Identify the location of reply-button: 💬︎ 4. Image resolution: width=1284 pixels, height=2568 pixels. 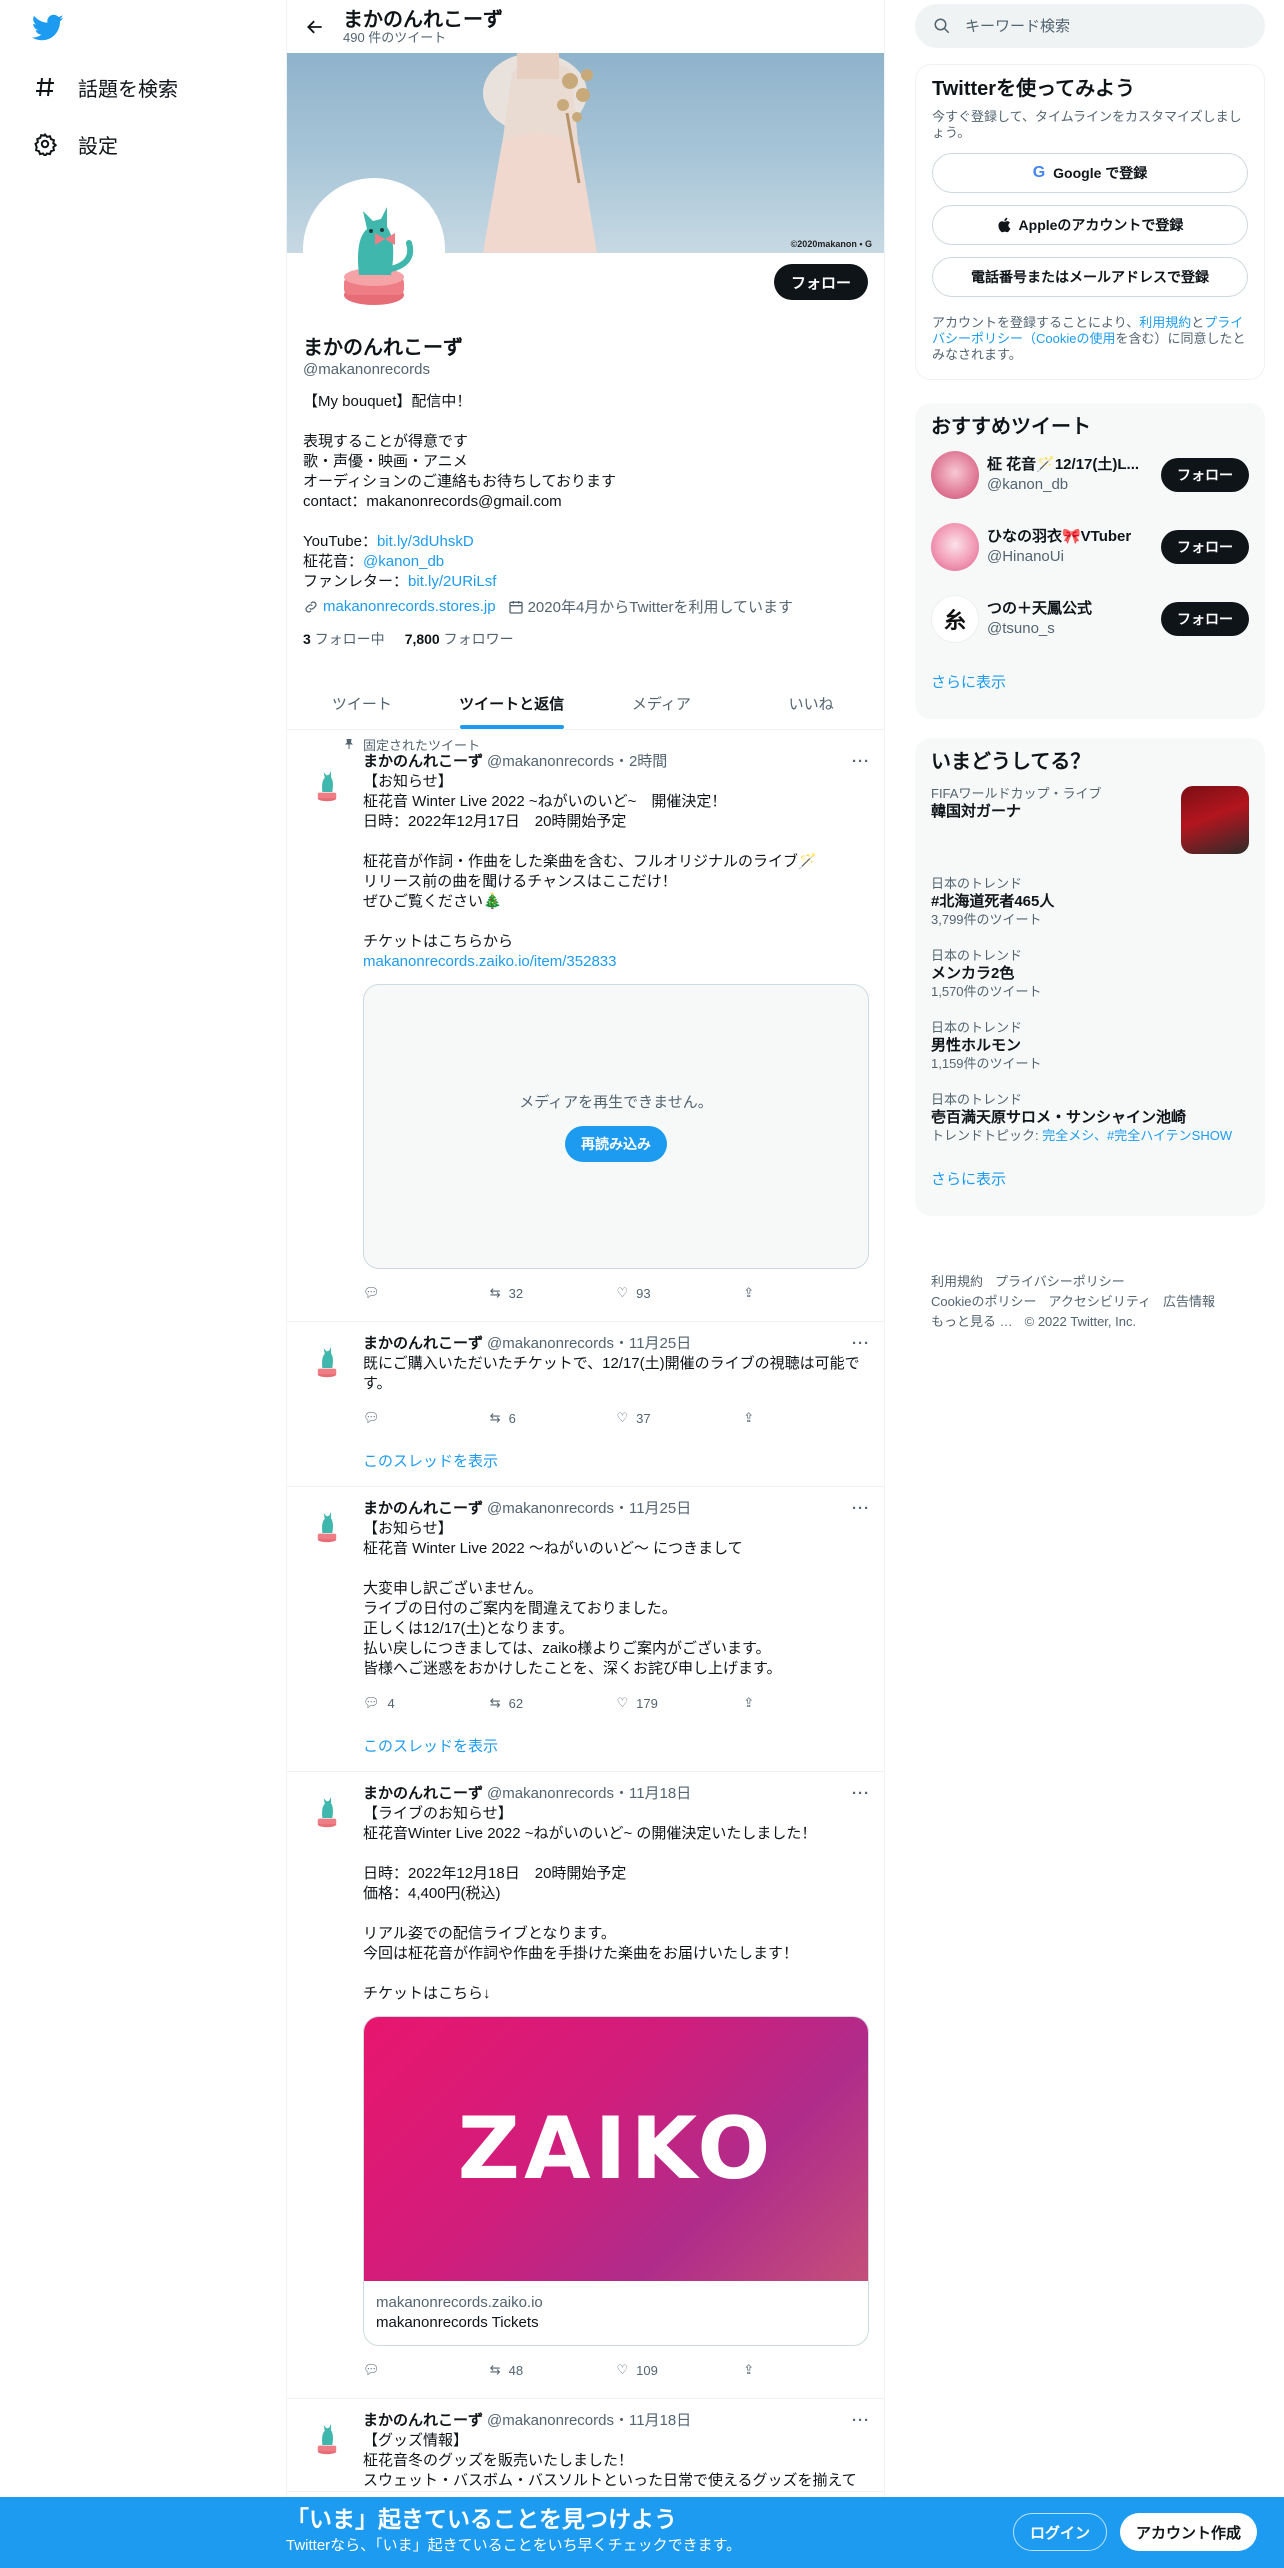
(426, 1703).